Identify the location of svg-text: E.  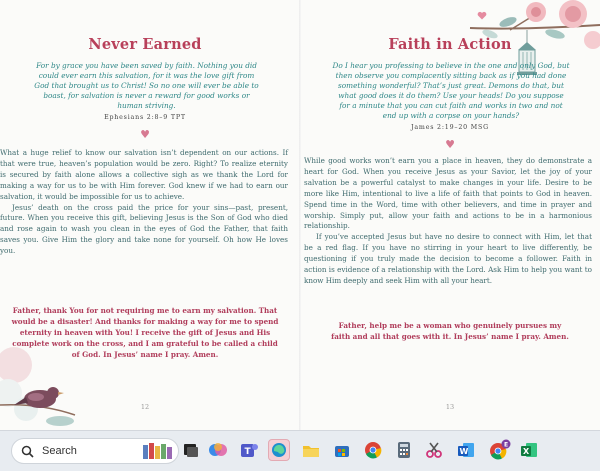
(506, 445).